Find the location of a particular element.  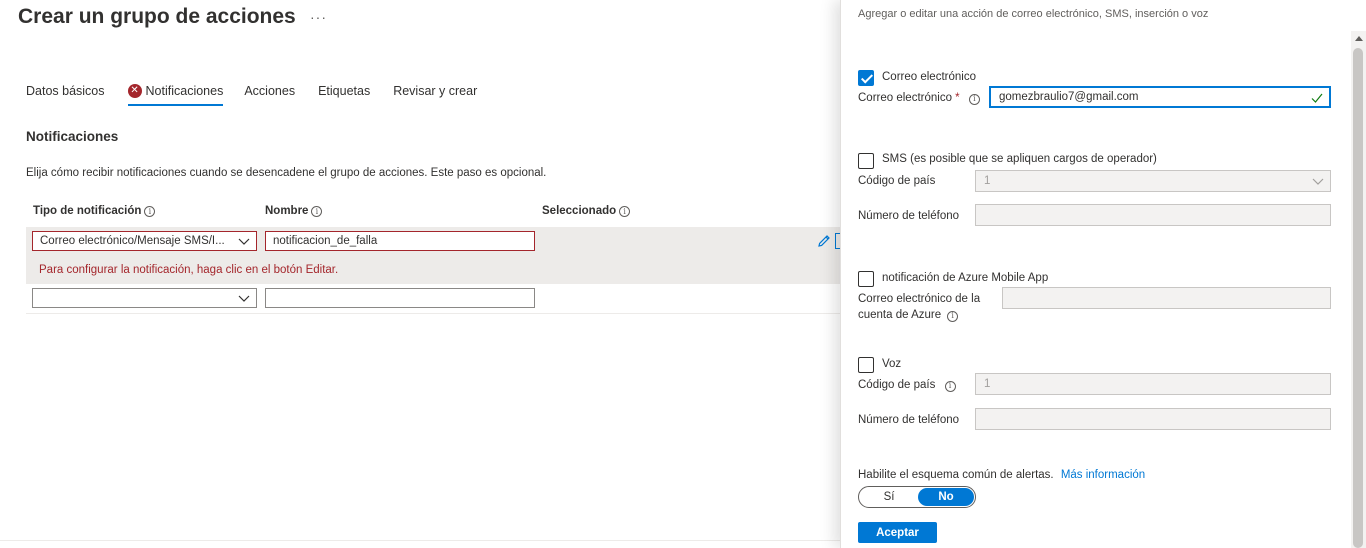

scroll-up-arrow-icon is located at coordinates (1359, 38).